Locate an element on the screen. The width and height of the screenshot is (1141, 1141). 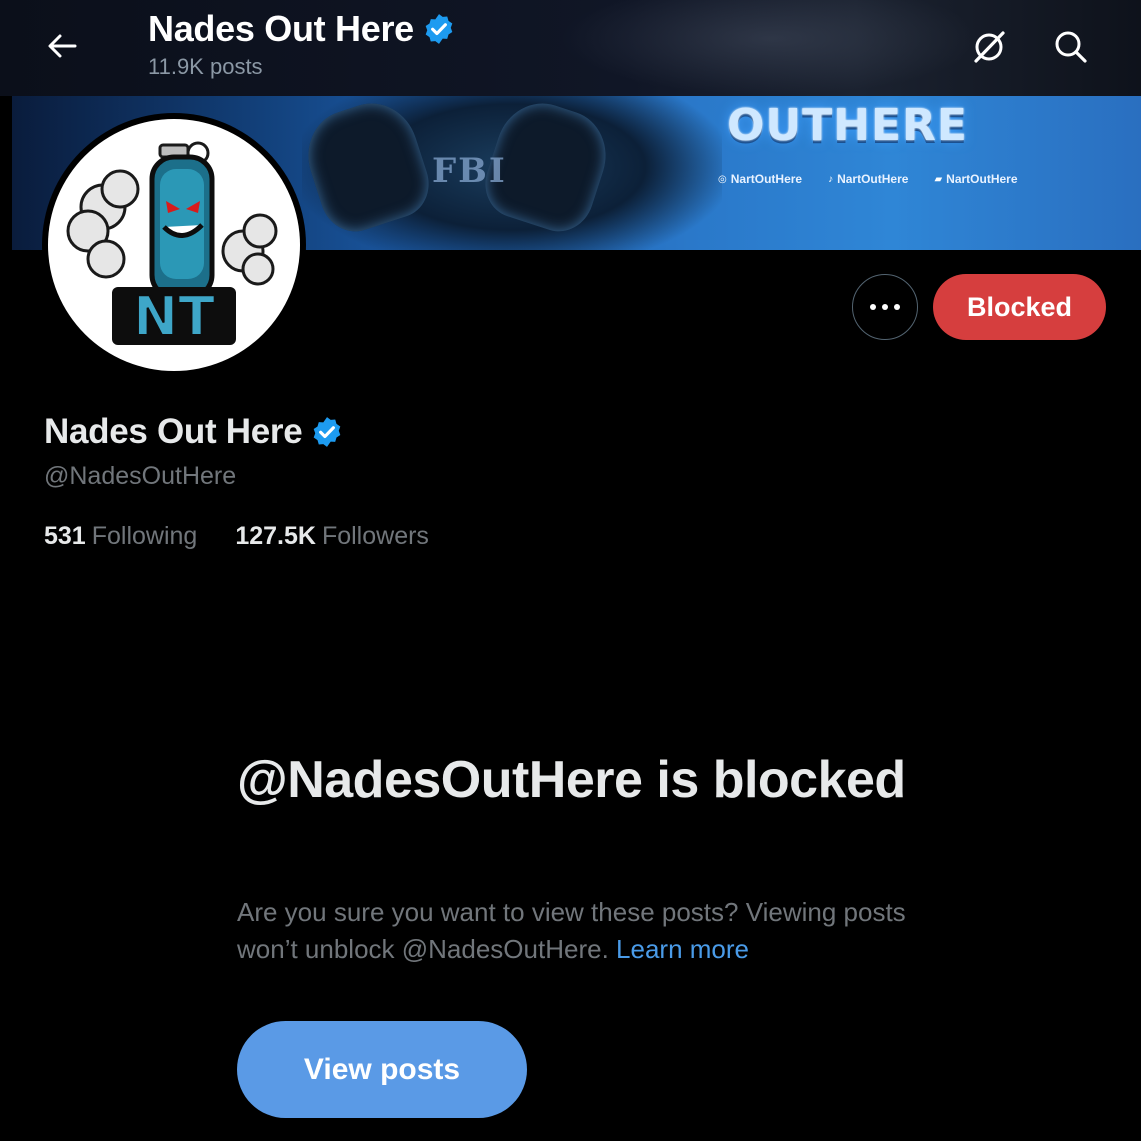
posts-count: 11.9K posts is located at coordinates (205, 66).